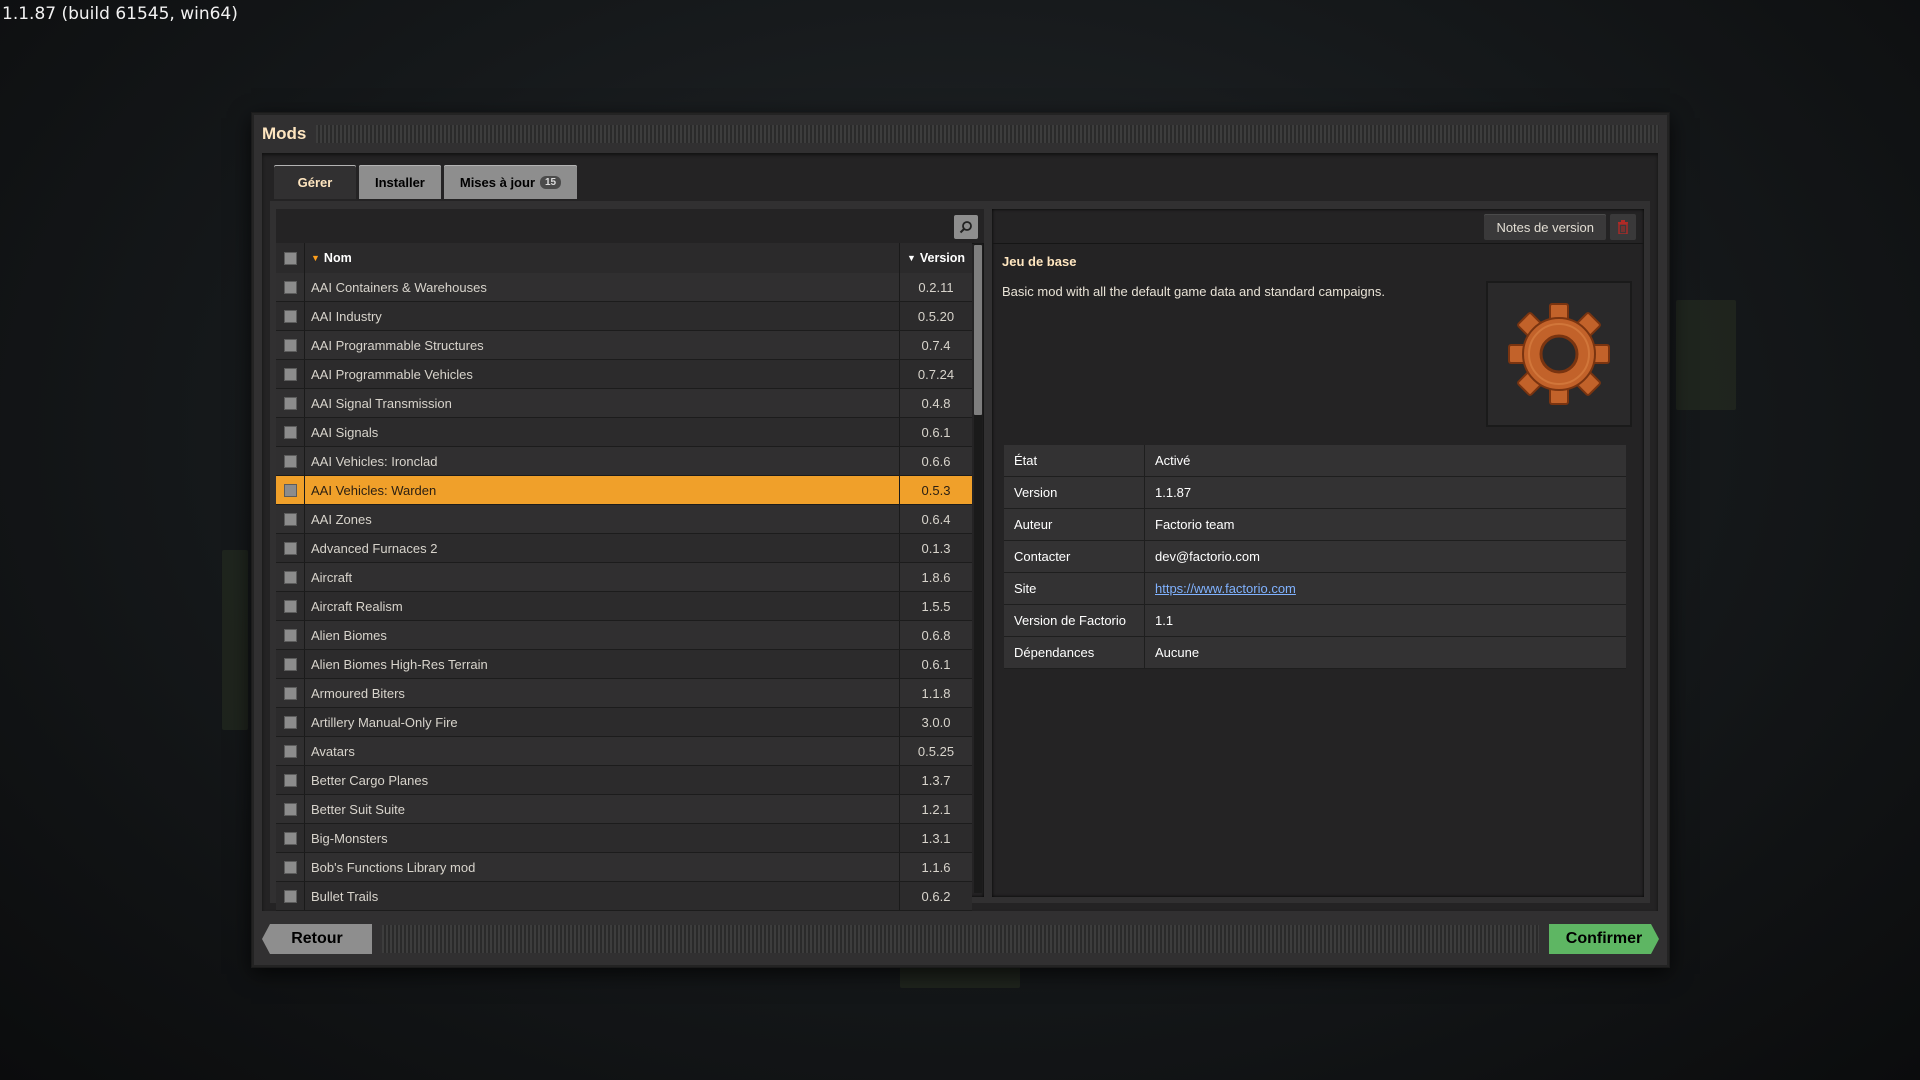 This screenshot has height=1080, width=1920. What do you see at coordinates (1604, 939) in the screenshot?
I see `confirm-button: Confirmer` at bounding box center [1604, 939].